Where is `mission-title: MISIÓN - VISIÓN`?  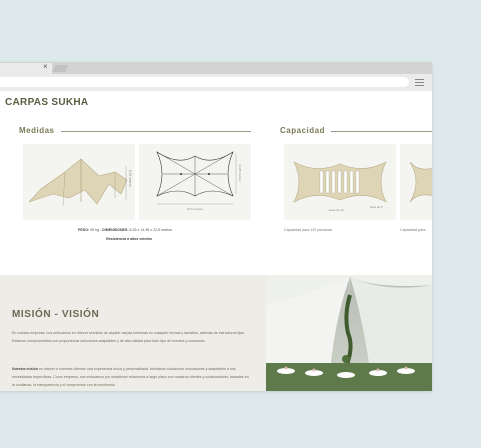
mission-title: MISIÓN - VISIÓN is located at coordinates (56, 314).